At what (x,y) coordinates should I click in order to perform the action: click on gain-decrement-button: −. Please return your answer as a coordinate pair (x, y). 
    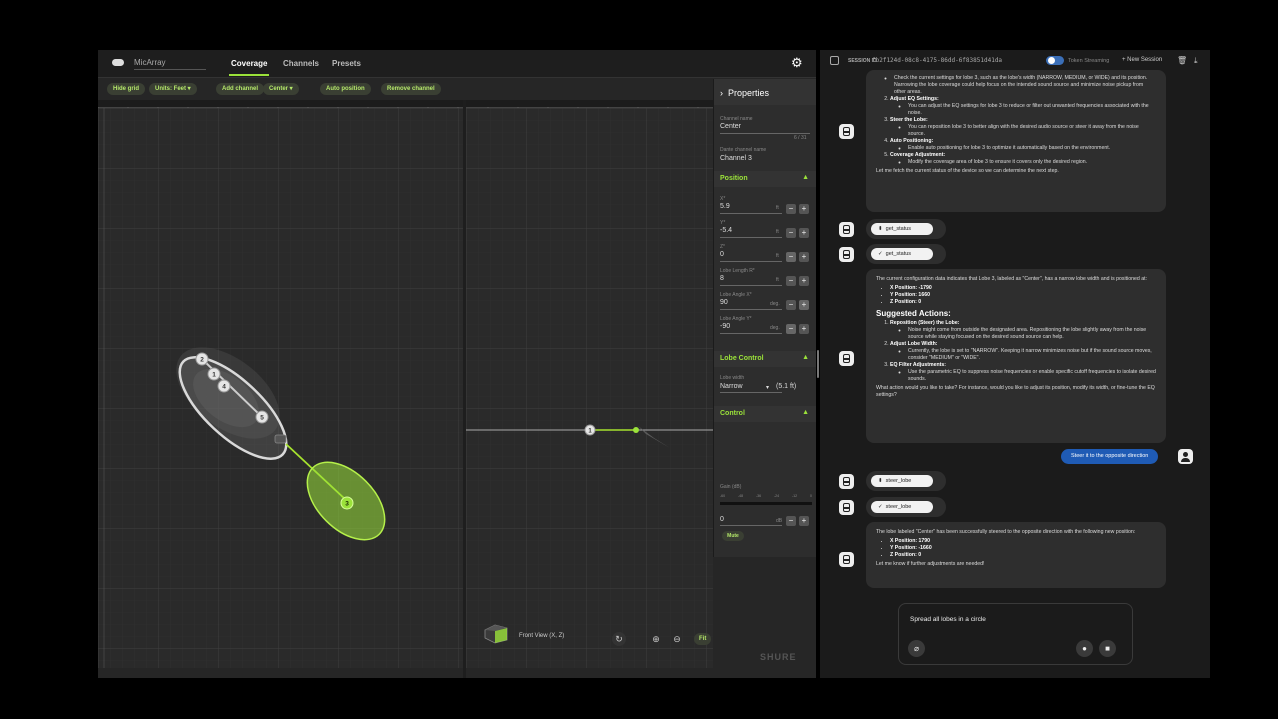
    Looking at the image, I should click on (791, 521).